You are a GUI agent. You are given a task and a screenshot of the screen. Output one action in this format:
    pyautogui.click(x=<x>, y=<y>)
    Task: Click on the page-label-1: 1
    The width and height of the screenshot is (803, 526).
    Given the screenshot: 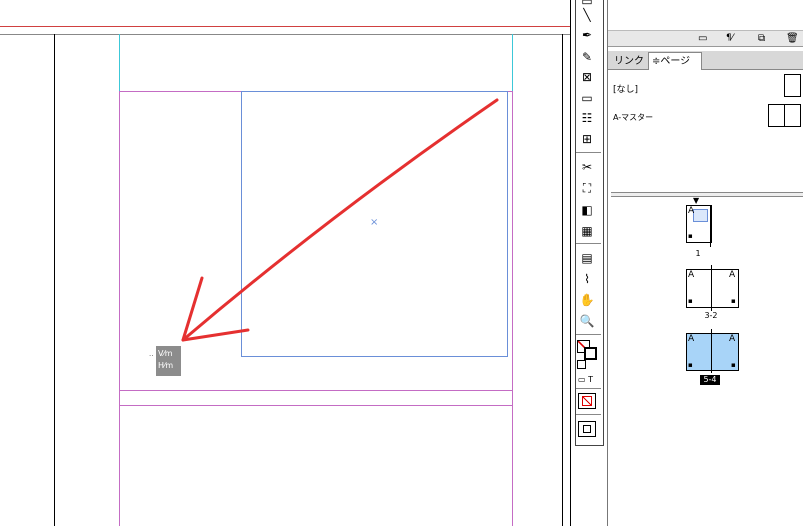 What is the action you would take?
    pyautogui.click(x=698, y=253)
    